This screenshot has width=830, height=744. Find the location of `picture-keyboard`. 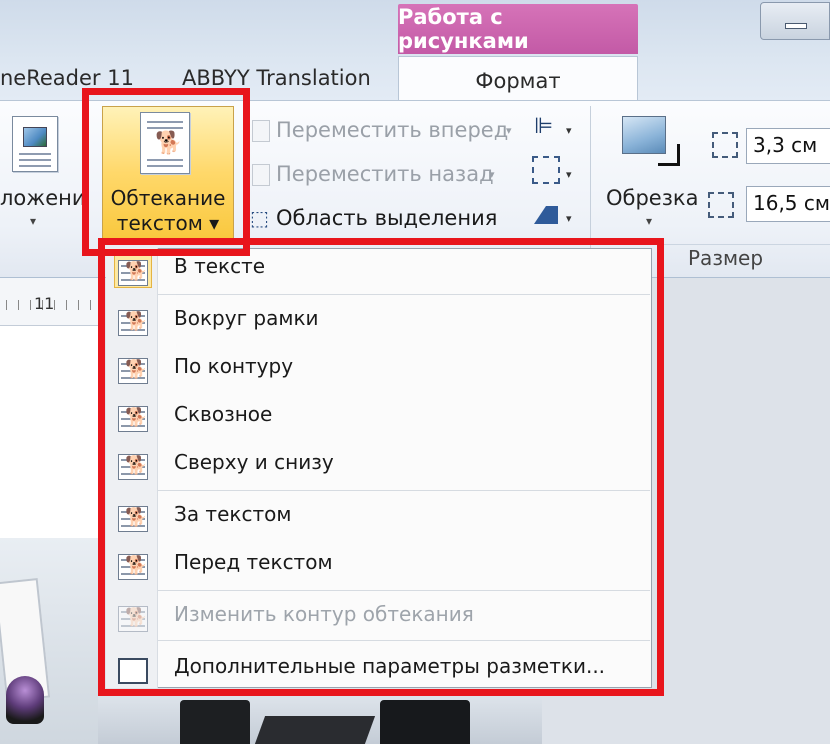

picture-keyboard is located at coordinates (315, 730).